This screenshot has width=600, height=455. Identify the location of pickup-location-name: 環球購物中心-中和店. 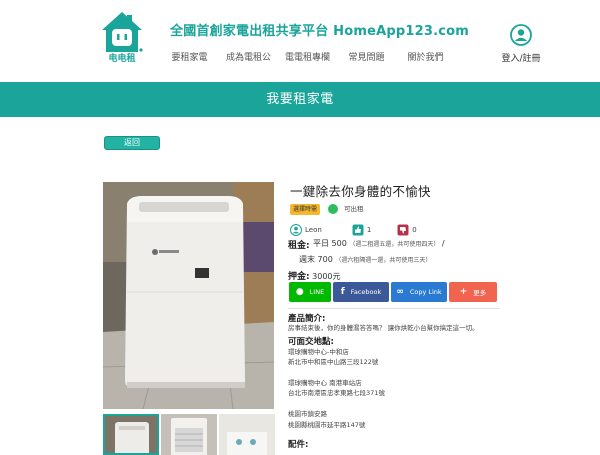
(318, 352).